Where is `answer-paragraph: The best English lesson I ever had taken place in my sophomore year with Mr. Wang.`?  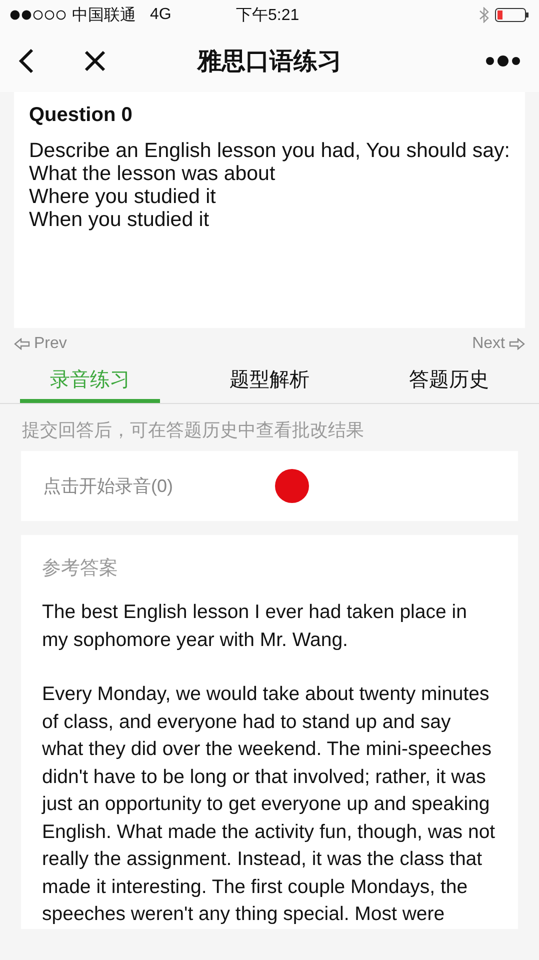
answer-paragraph: The best English lesson I ever had taken place in my sophomore year with Mr. Wang. is located at coordinates (255, 626).